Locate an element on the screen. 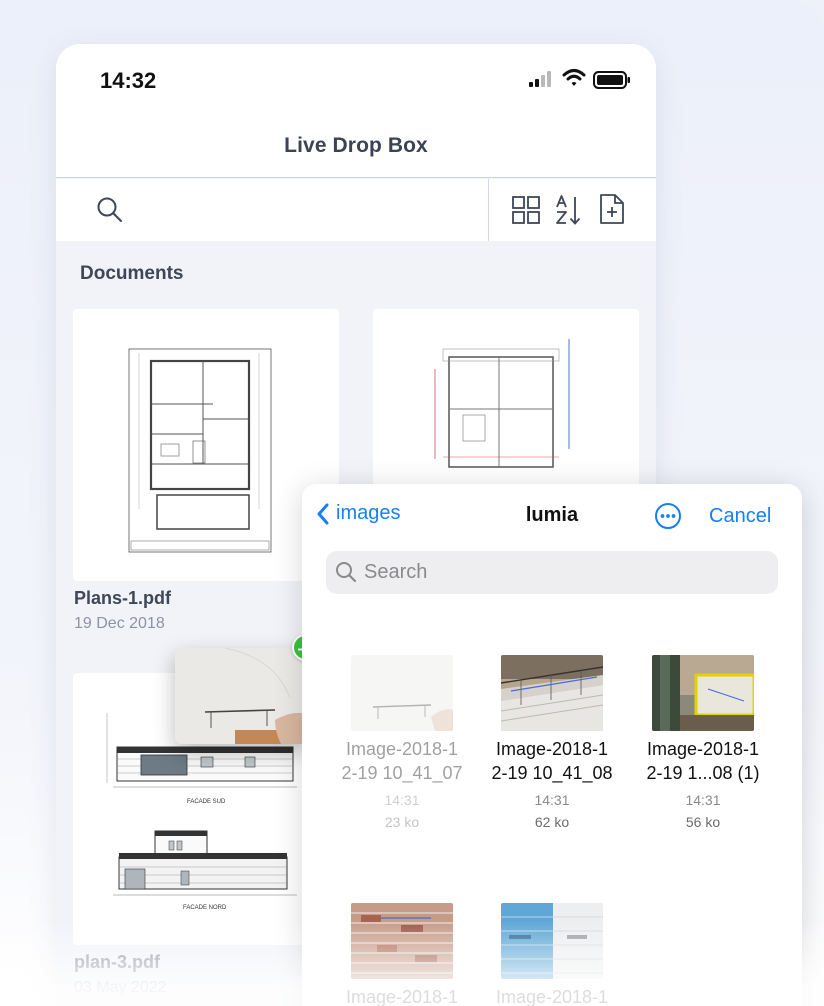 The width and height of the screenshot is (824, 1006). document-date: 19 Dec 2018 is located at coordinates (119, 623).